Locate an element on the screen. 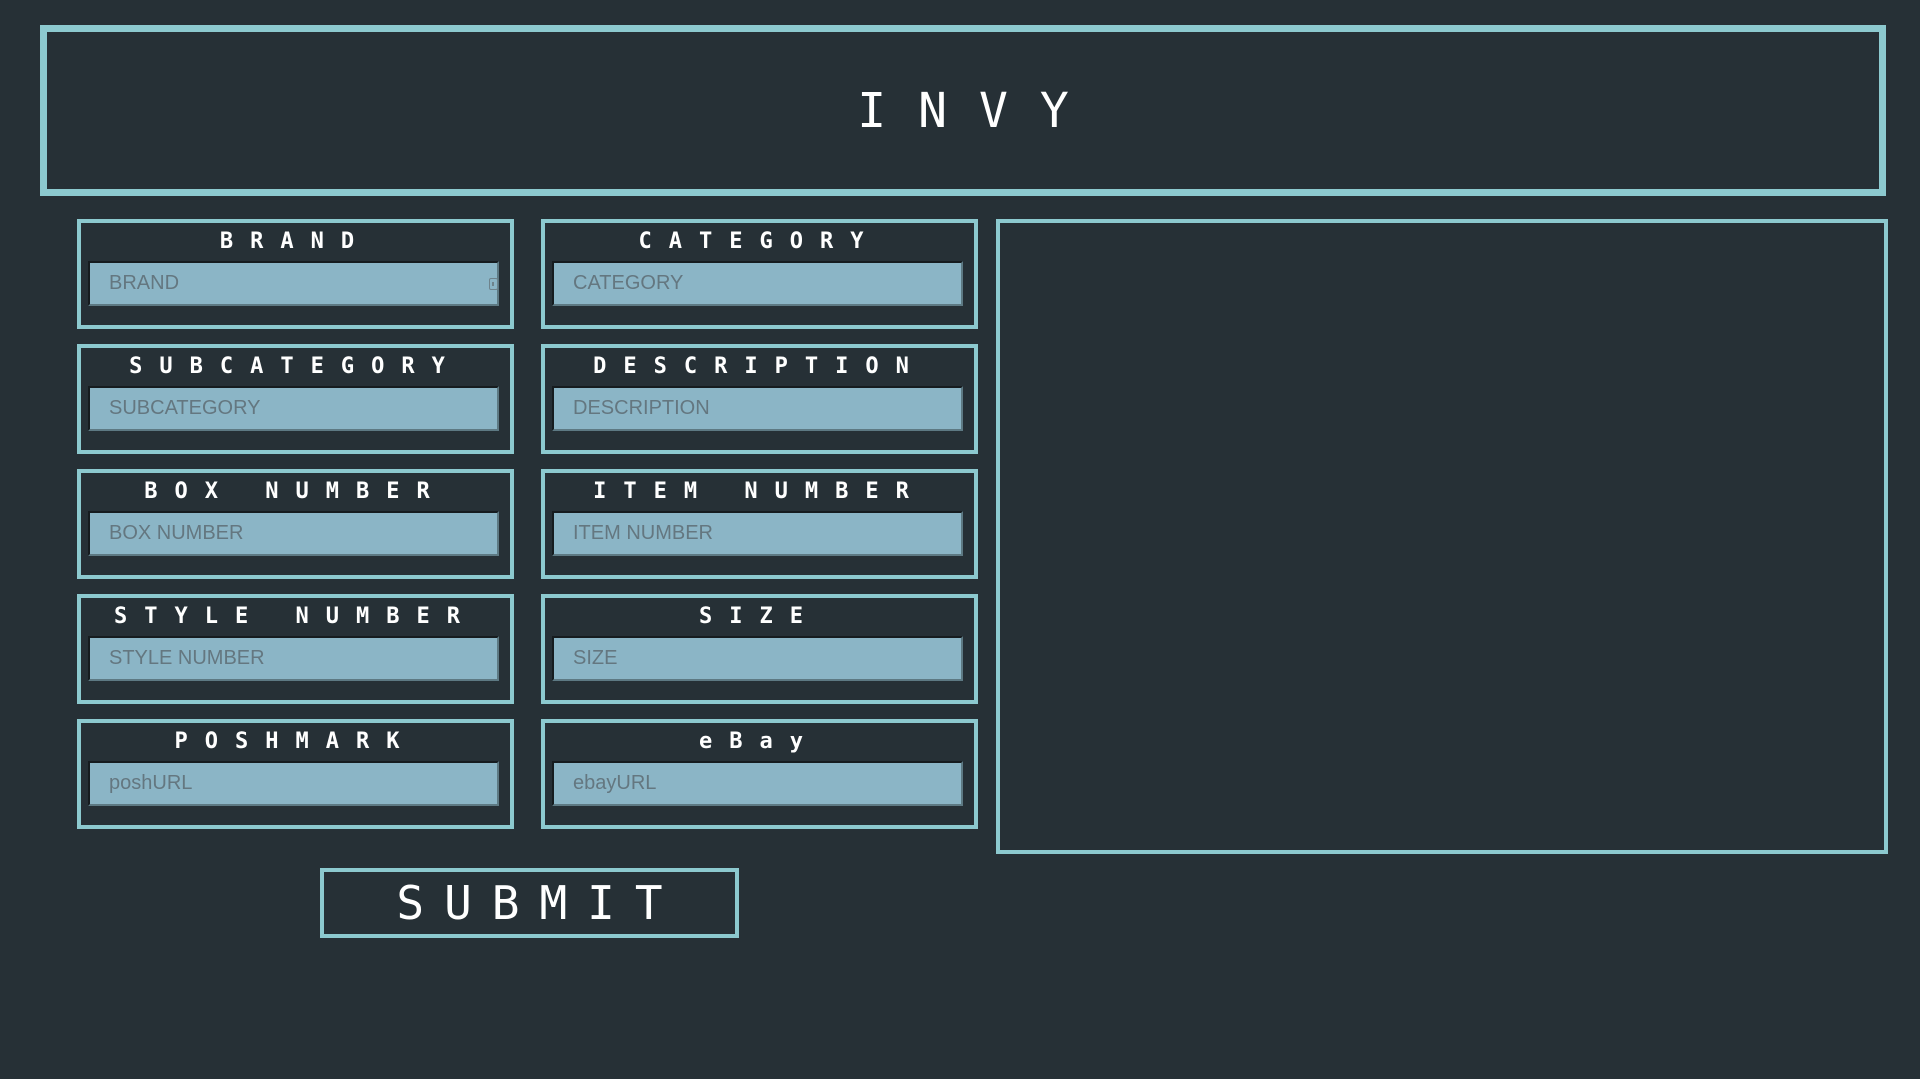 The height and width of the screenshot is (1079, 1920). ebay-url-input is located at coordinates (757, 783).